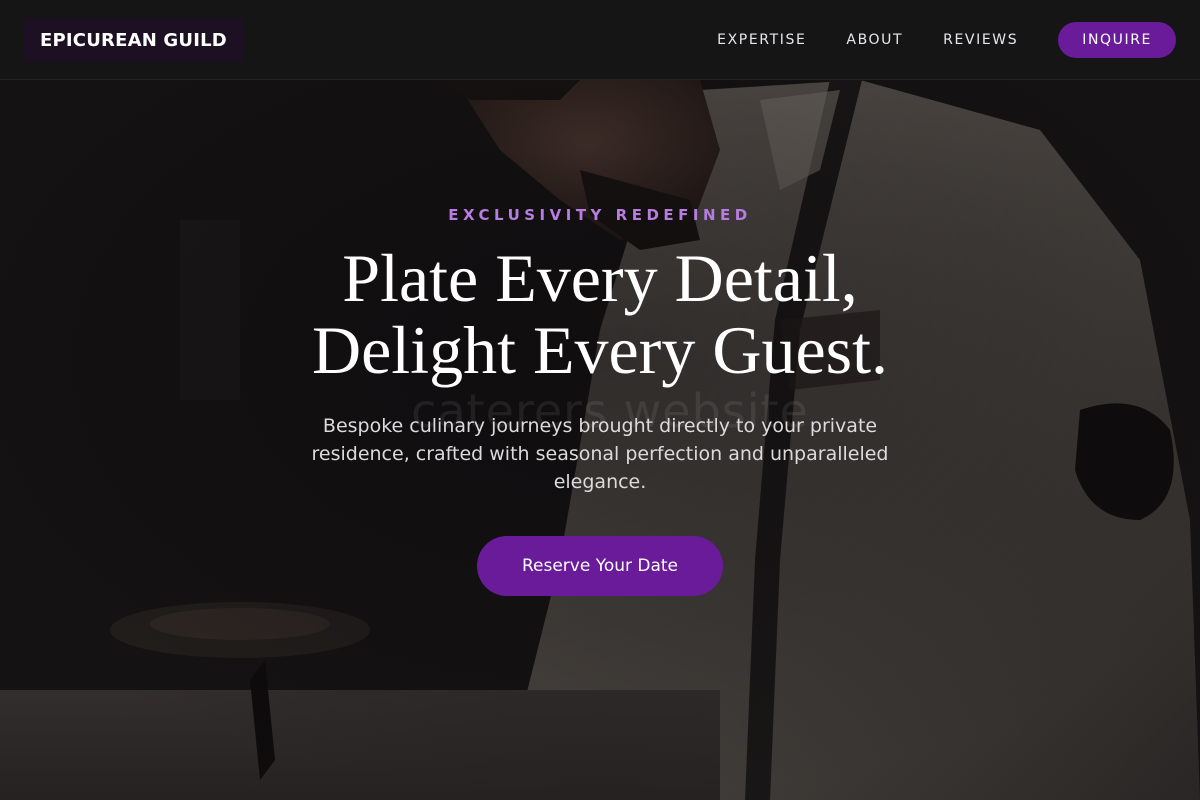 This screenshot has height=800, width=1200. I want to click on main-nav: EXPERTISE ABOUT REVIEWS INQUIRE, so click(946, 40).